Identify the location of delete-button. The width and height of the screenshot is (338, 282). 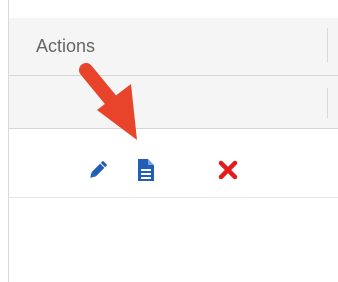
(228, 170).